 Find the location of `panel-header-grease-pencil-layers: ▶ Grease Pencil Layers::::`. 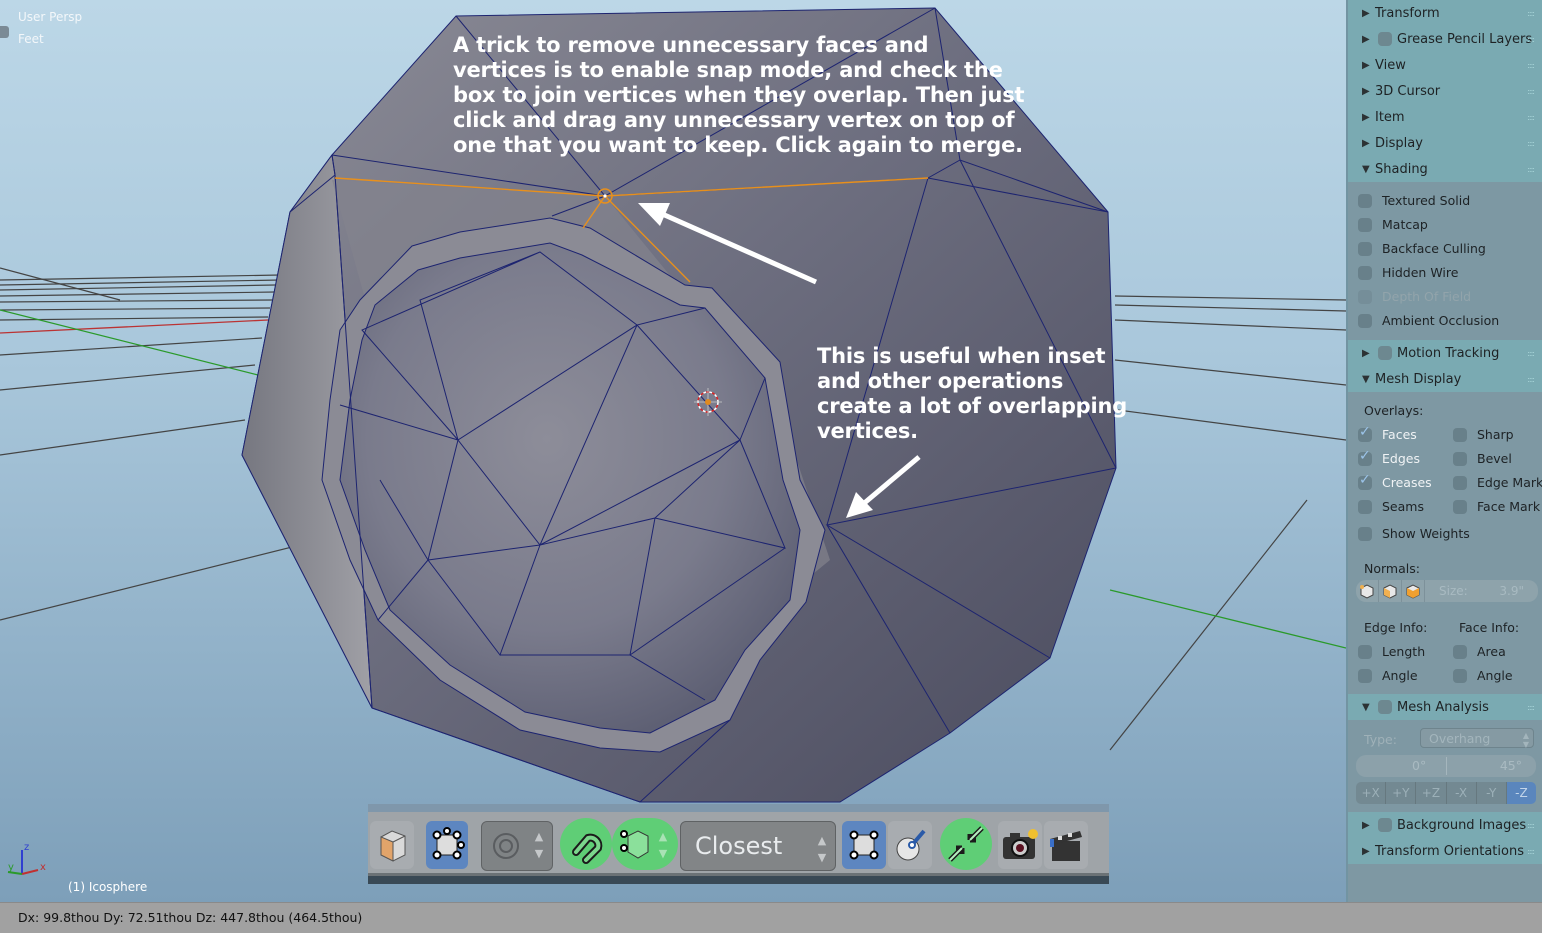

panel-header-grease-pencil-layers: ▶ Grease Pencil Layers:::: is located at coordinates (1445, 39).